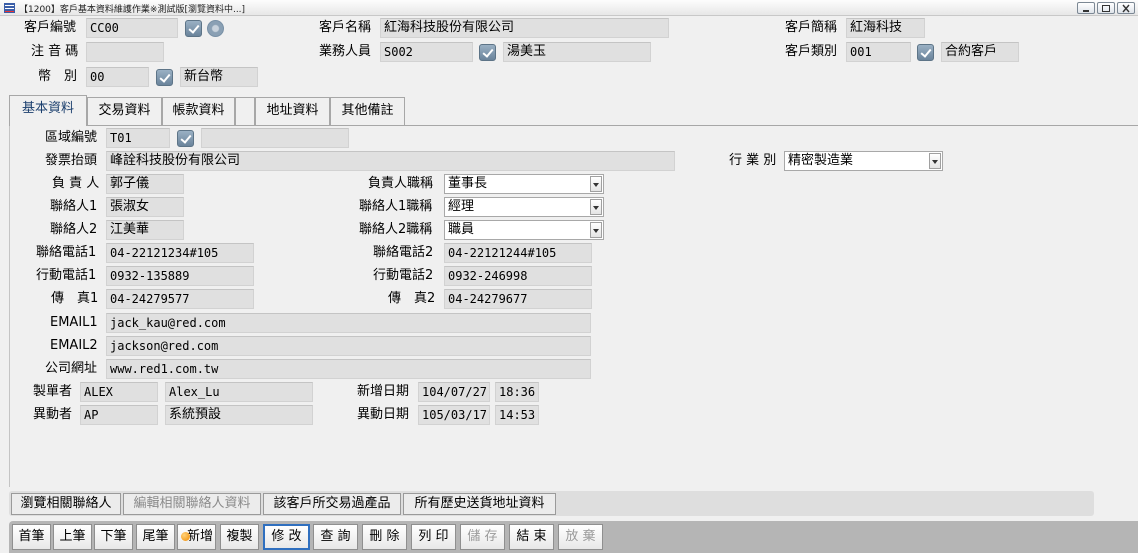 The height and width of the screenshot is (553, 1138). I want to click on invoice-title-field: 峰詮科技股份有限公司, so click(390, 161).